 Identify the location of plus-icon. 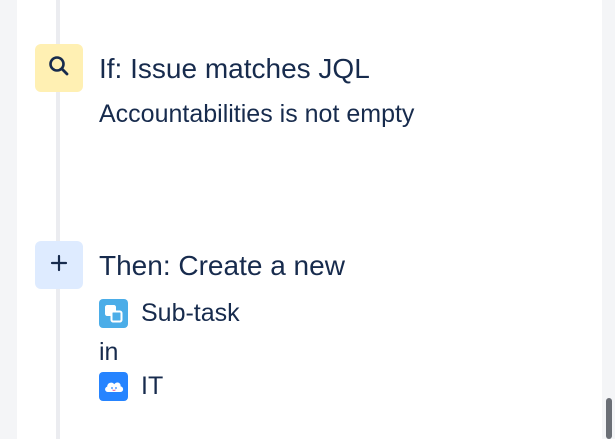
(59, 265).